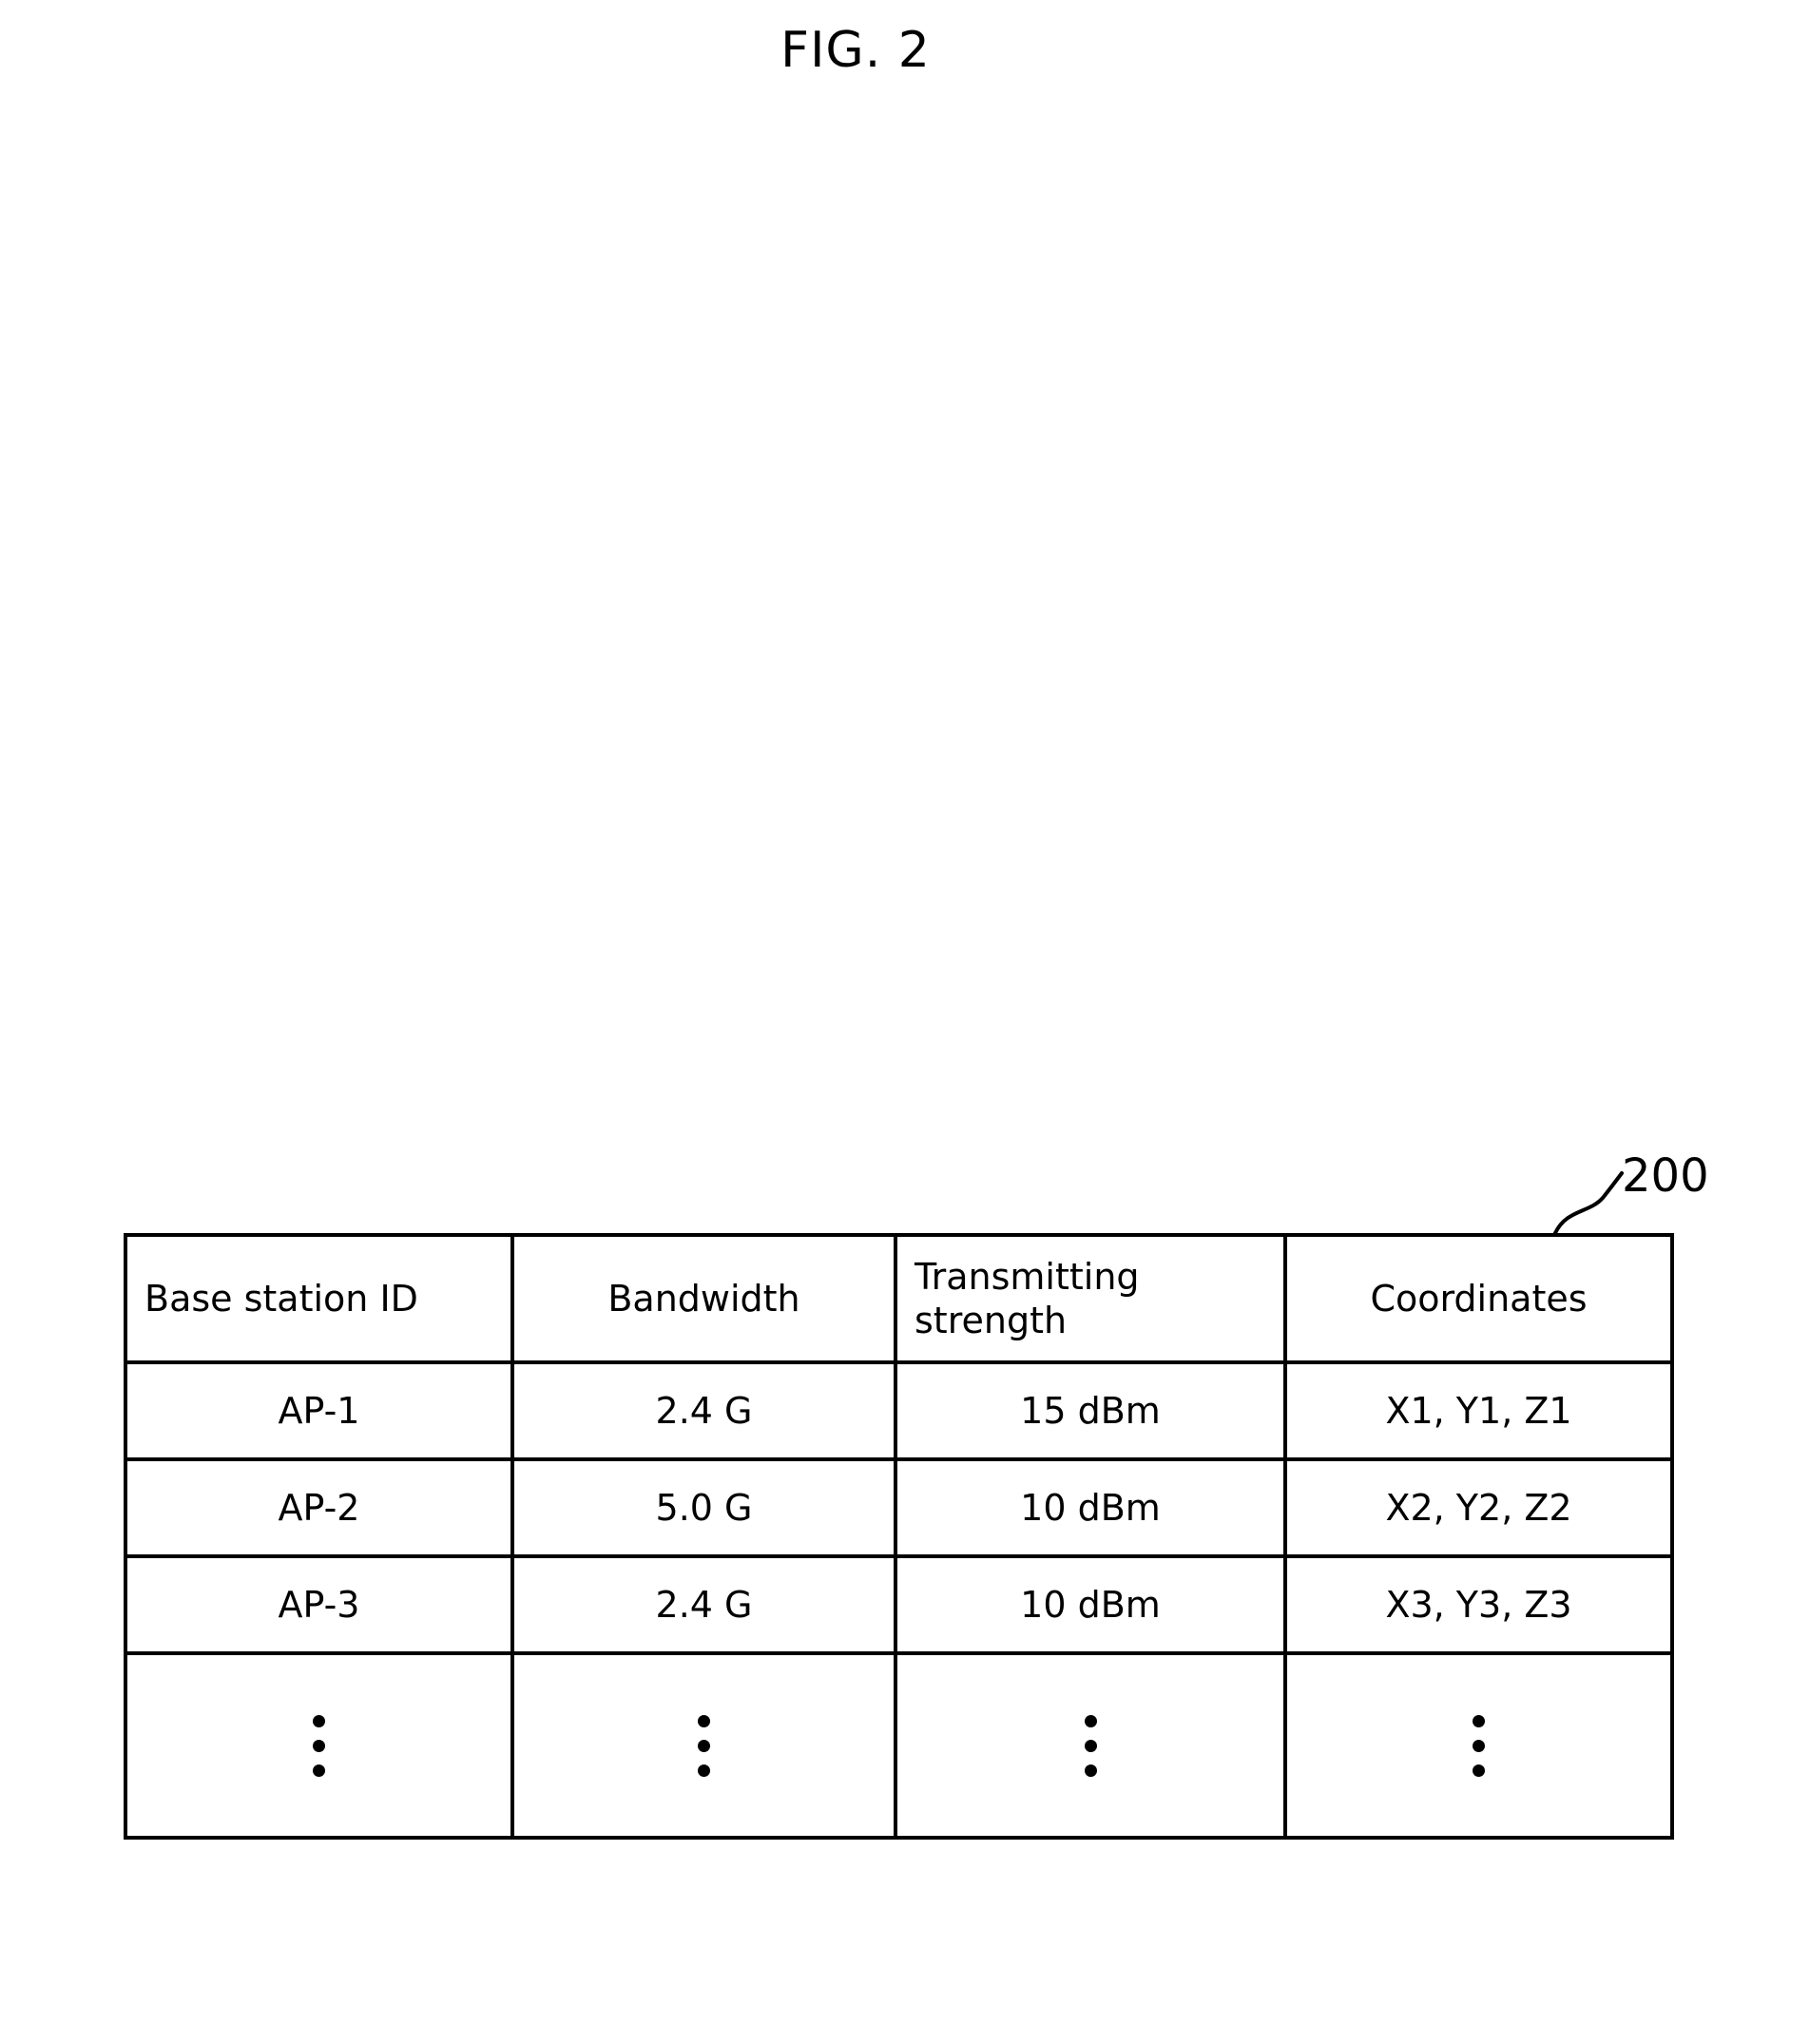 The height and width of the screenshot is (2044, 1810). What do you see at coordinates (1665, 1176) in the screenshot?
I see `reference-numeral-label: 200` at bounding box center [1665, 1176].